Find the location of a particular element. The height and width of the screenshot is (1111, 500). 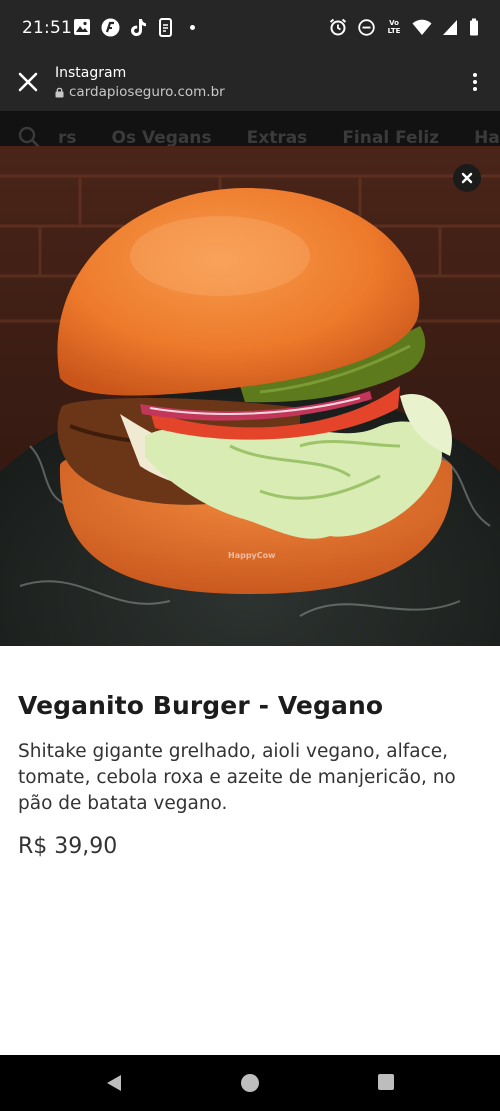

category-tab: Hap is located at coordinates (487, 138).